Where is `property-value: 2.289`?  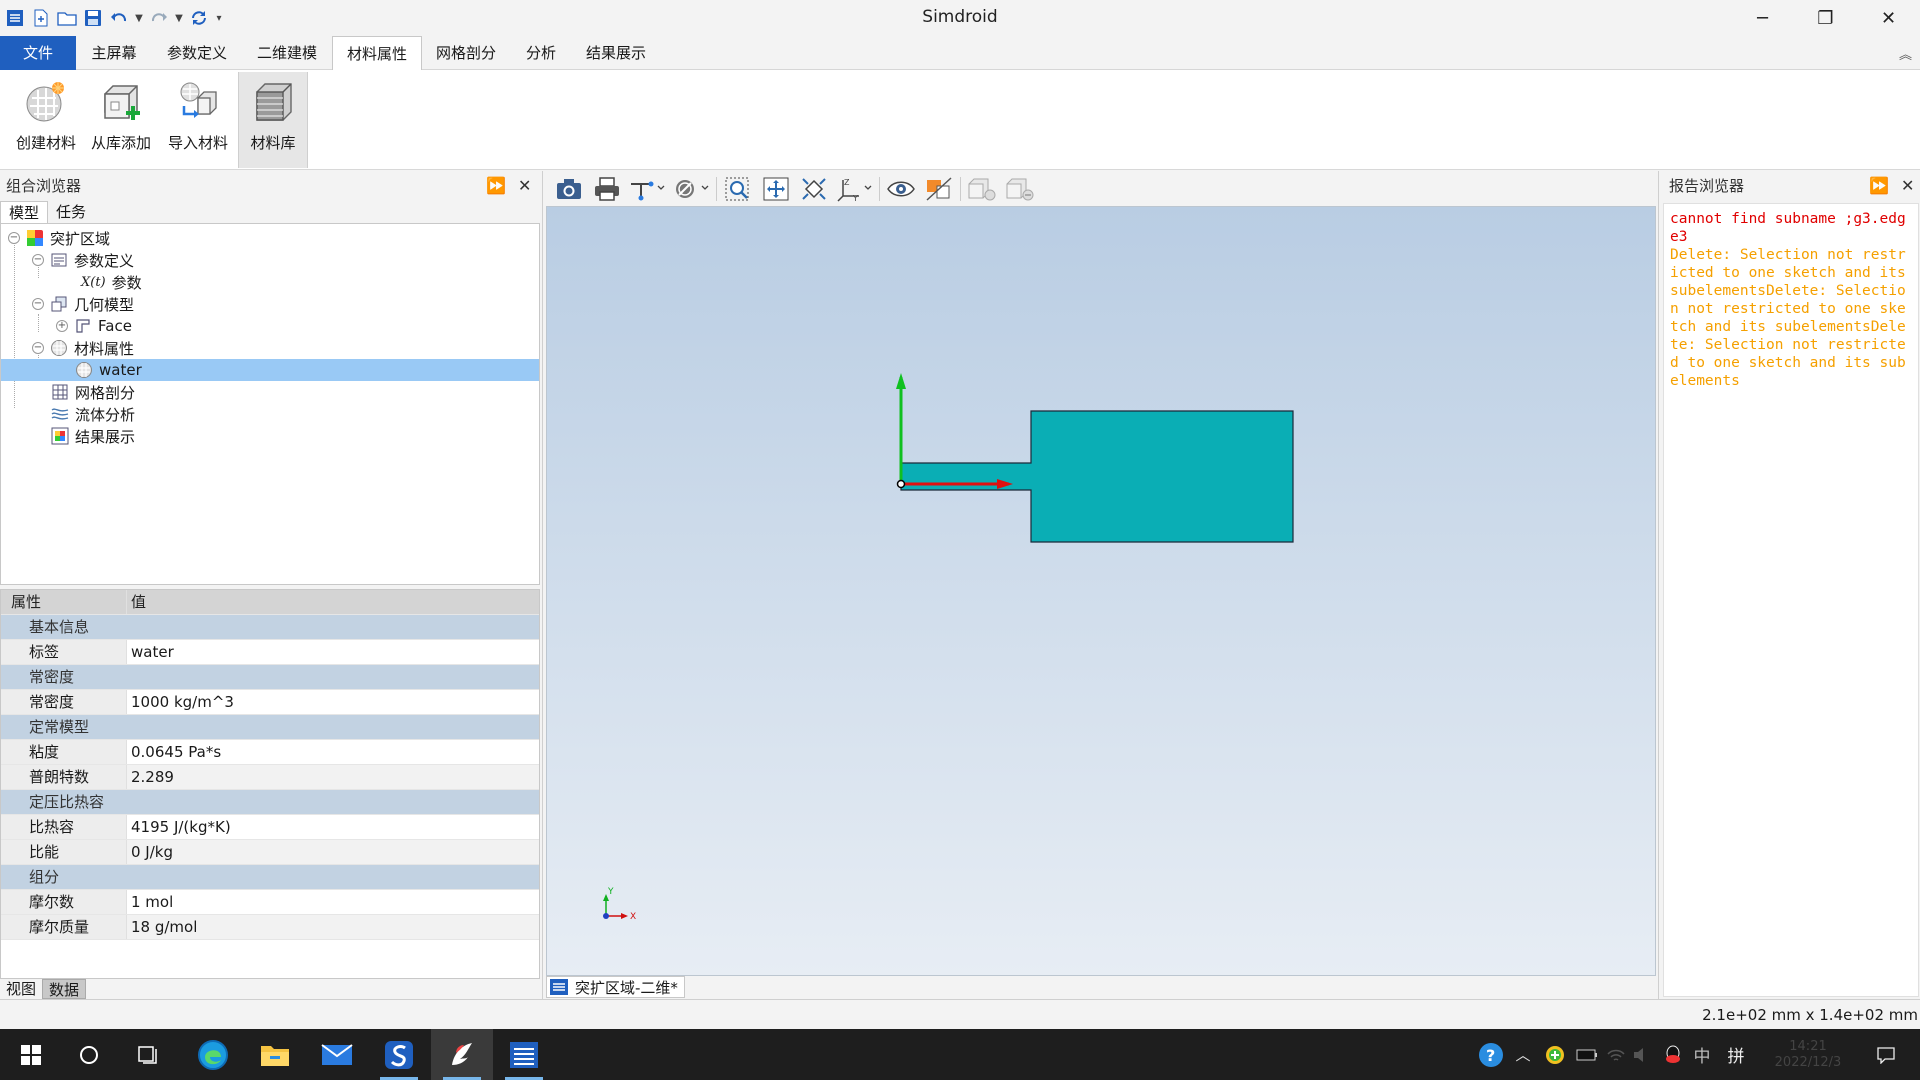 property-value: 2.289 is located at coordinates (333, 777).